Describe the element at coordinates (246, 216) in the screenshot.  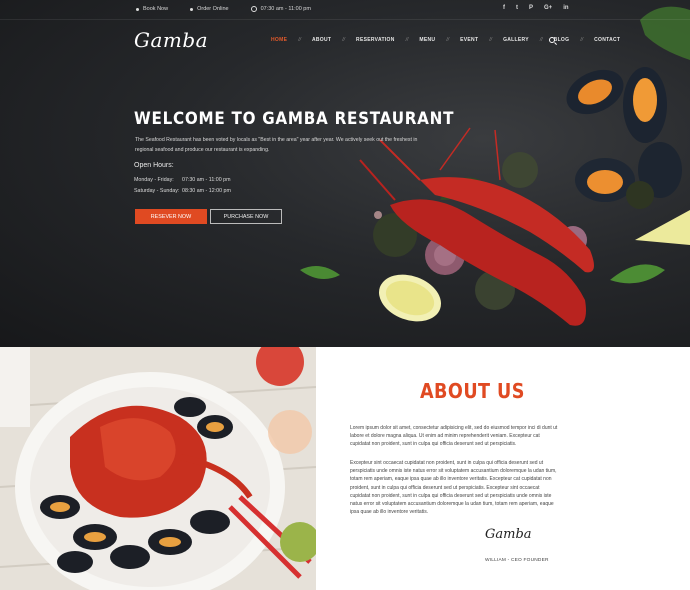
I see `purchase-now-button: PURCHASE NOW` at that location.